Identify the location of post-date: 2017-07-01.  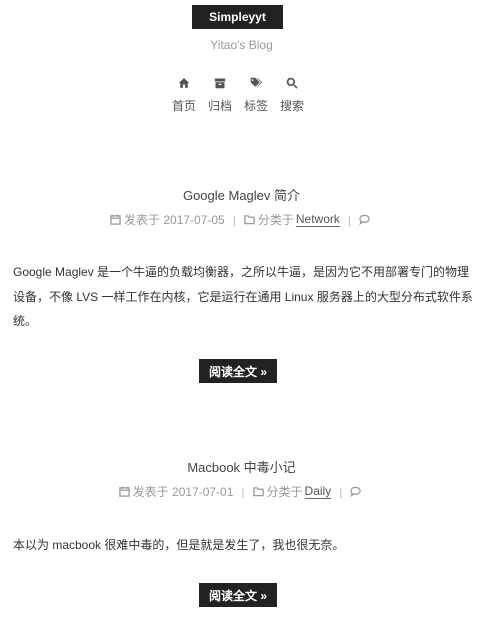
(203, 491).